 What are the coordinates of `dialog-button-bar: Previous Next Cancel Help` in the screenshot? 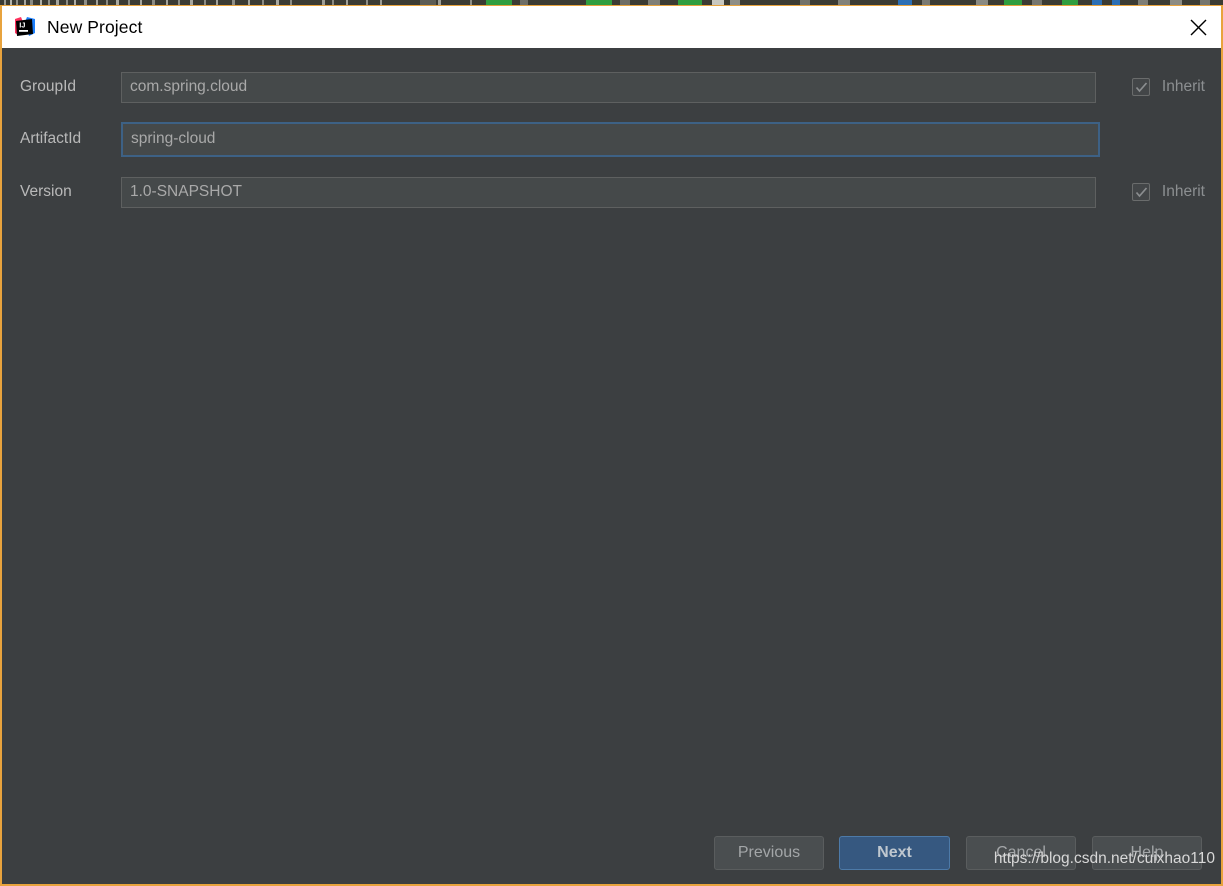 It's located at (611, 854).